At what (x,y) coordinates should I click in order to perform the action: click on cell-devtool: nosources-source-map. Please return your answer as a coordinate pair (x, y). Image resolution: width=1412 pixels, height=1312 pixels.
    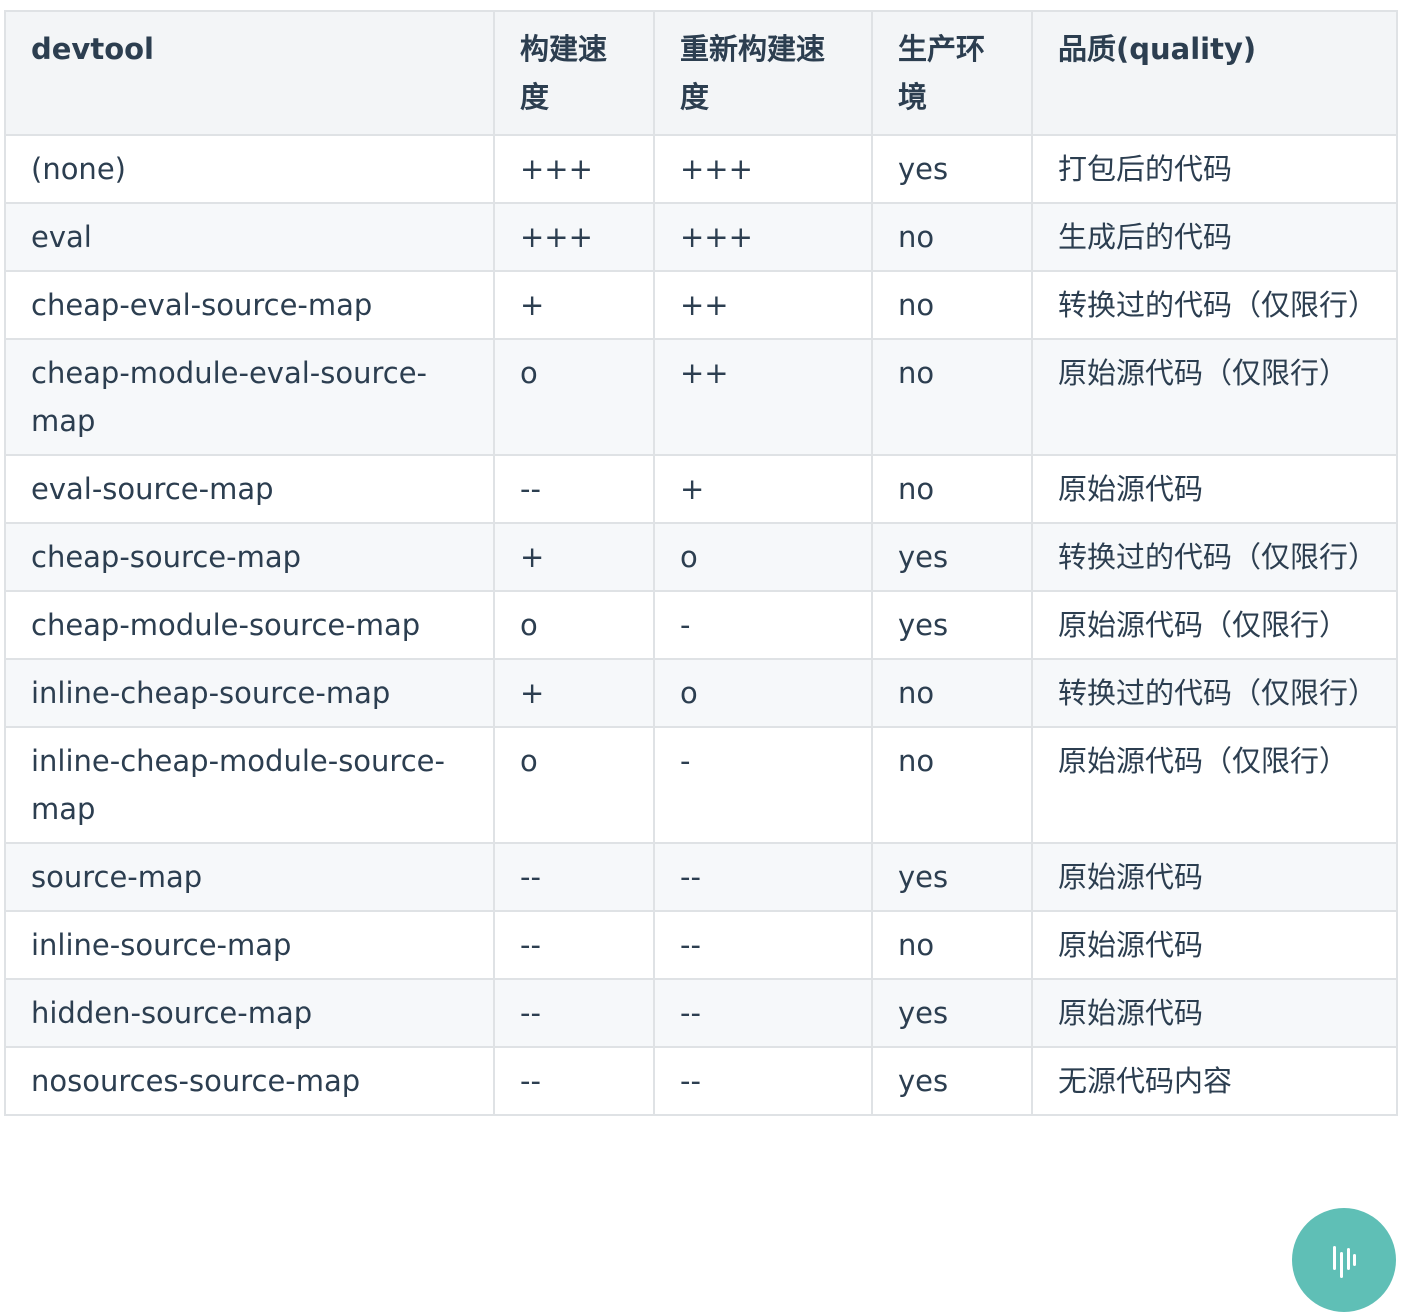
    Looking at the image, I should click on (249, 1081).